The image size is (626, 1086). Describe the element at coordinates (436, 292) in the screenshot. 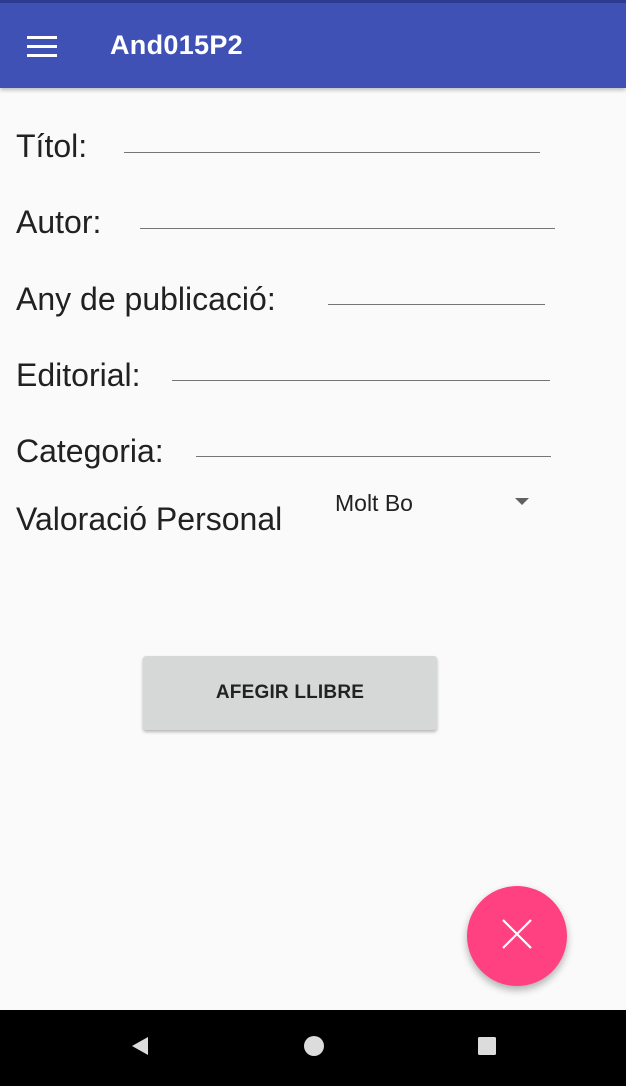

I see `year-input` at that location.